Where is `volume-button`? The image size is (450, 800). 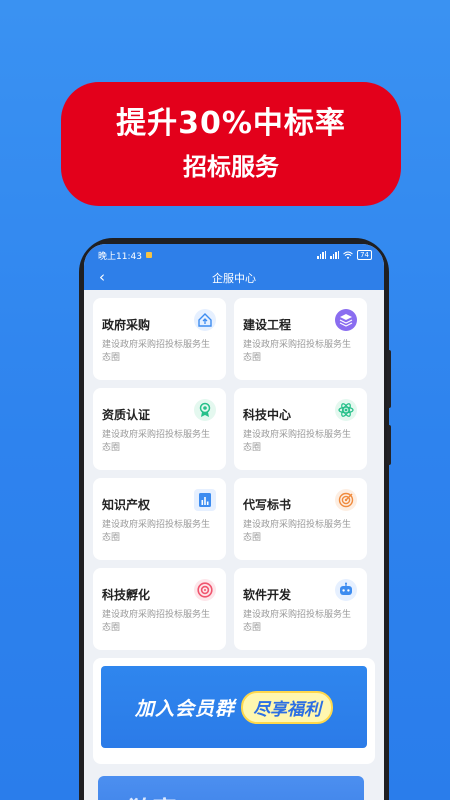
volume-button is located at coordinates (389, 379).